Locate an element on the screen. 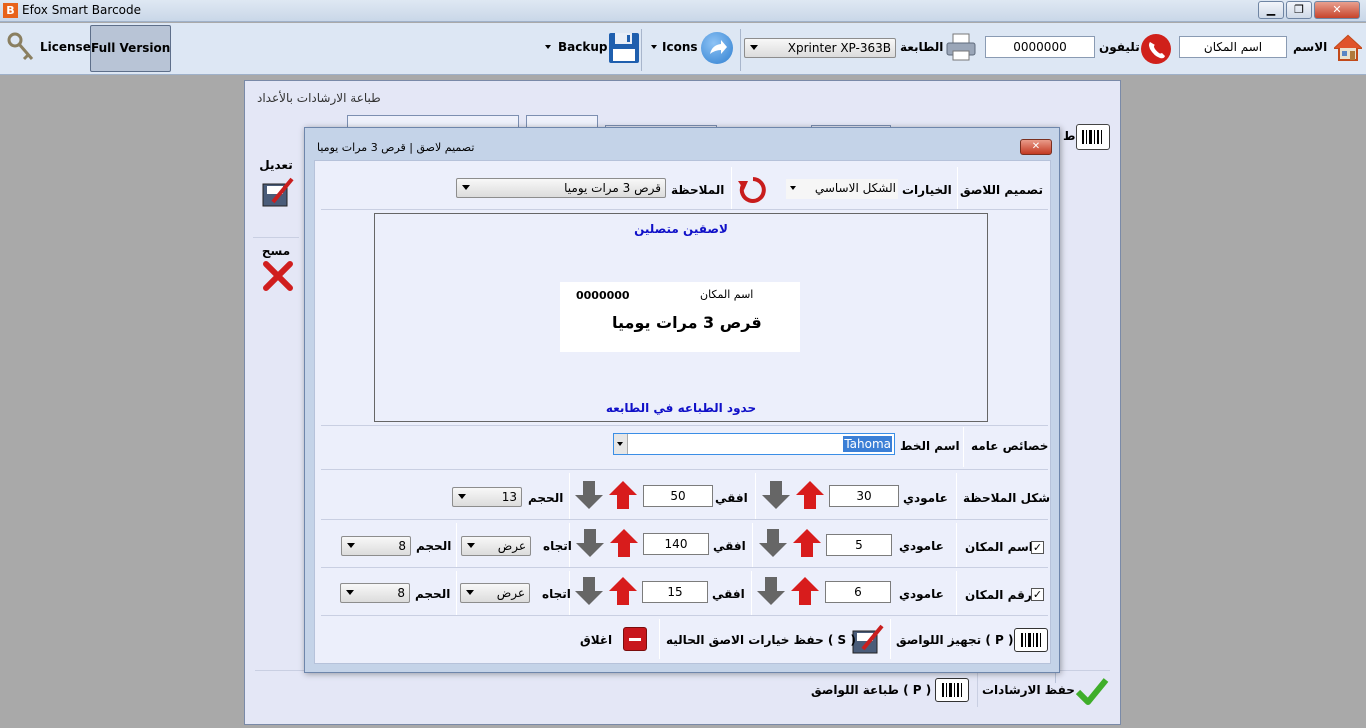 This screenshot has height=728, width=1366. phone-field: 0000000 is located at coordinates (1040, 47).